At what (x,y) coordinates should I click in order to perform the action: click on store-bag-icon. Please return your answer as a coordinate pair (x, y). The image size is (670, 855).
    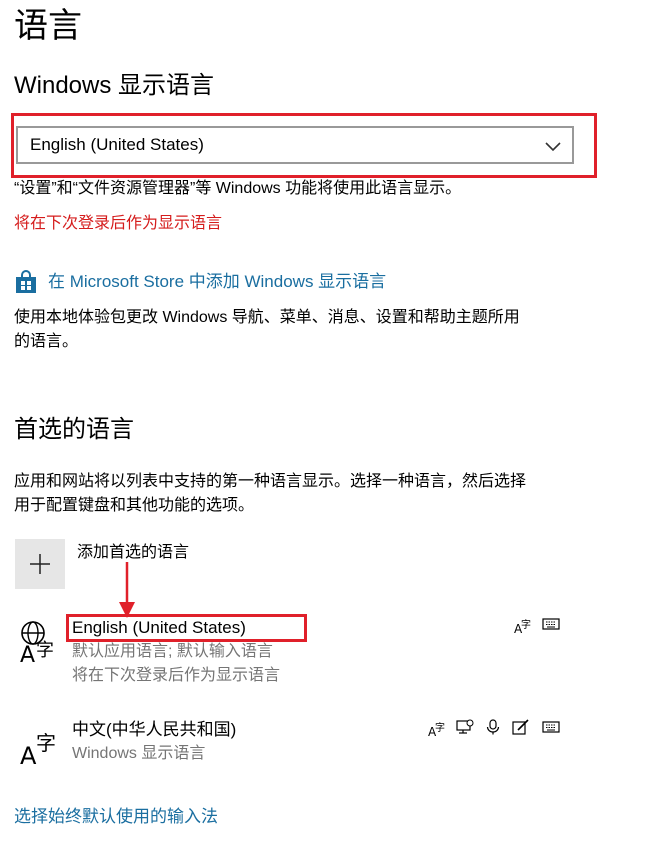
    Looking at the image, I should click on (26, 281).